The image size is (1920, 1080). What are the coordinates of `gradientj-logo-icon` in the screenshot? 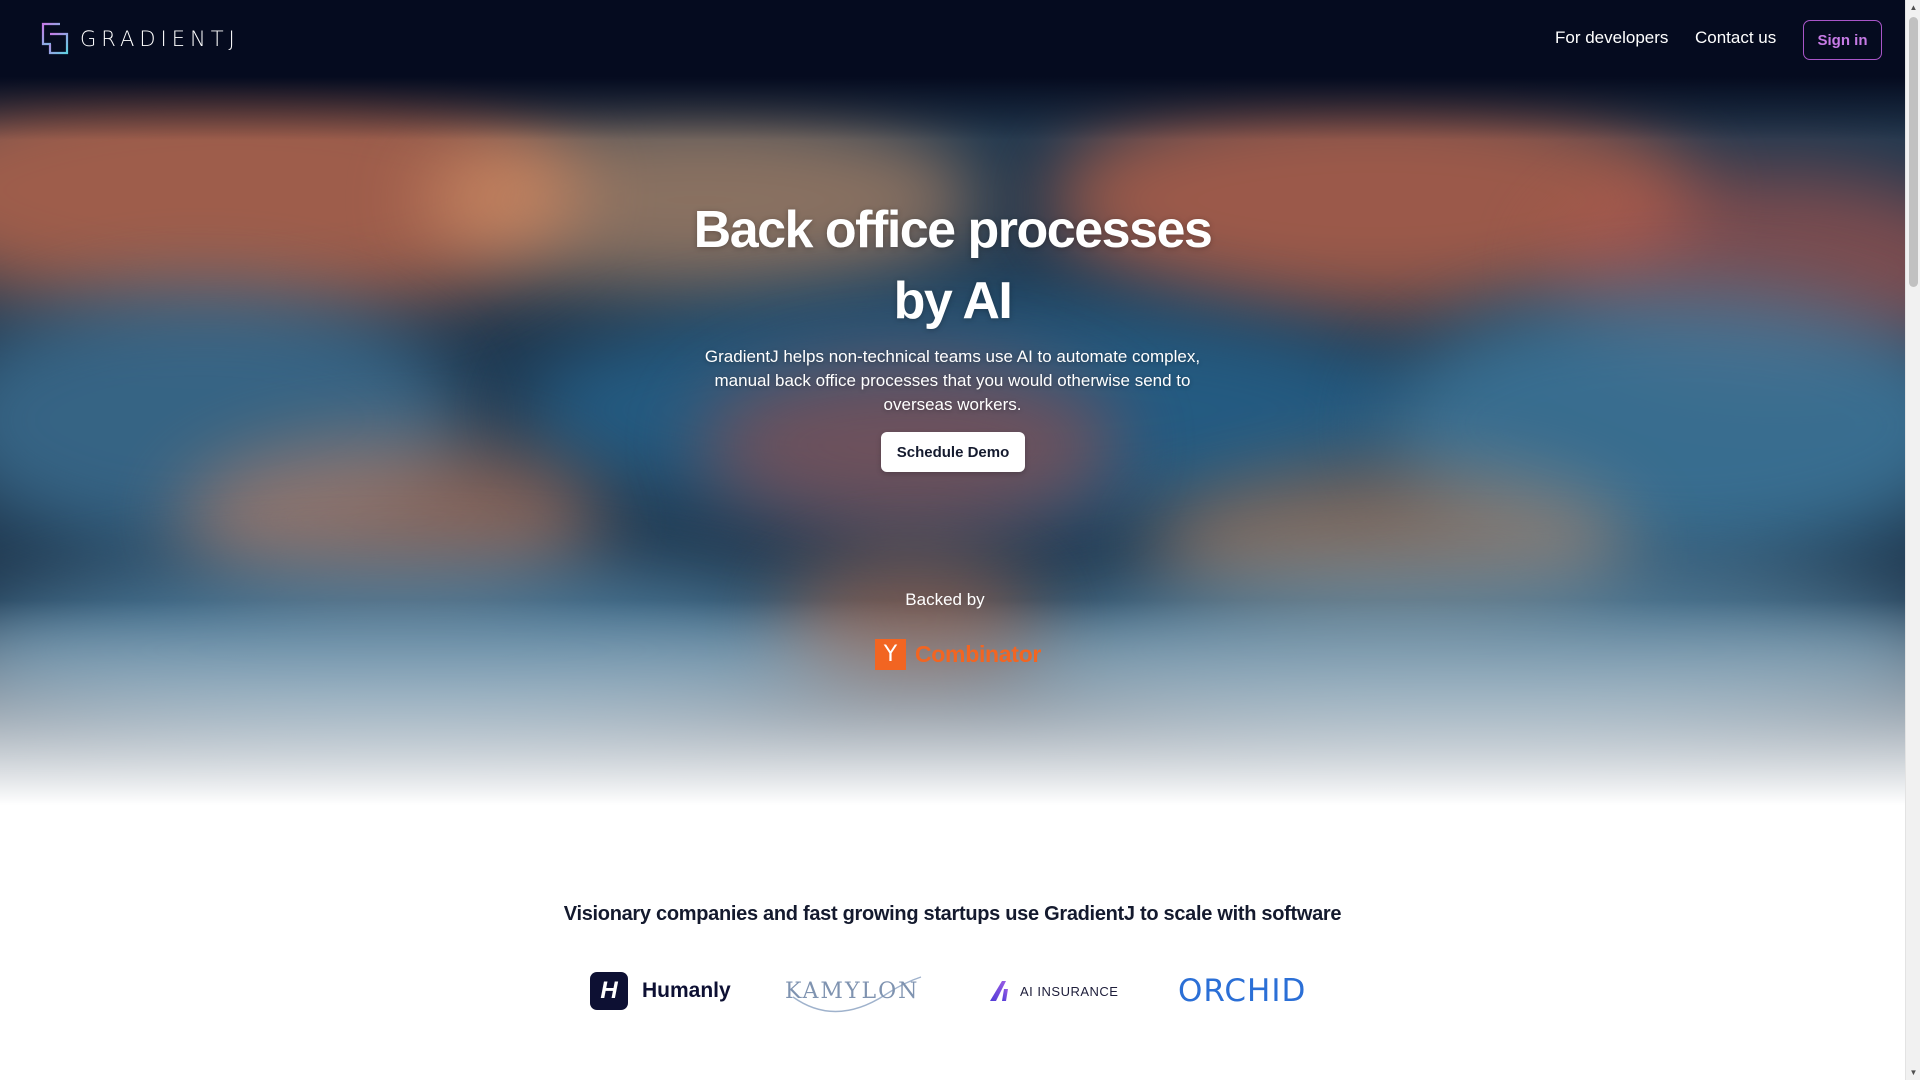 It's located at (55, 38).